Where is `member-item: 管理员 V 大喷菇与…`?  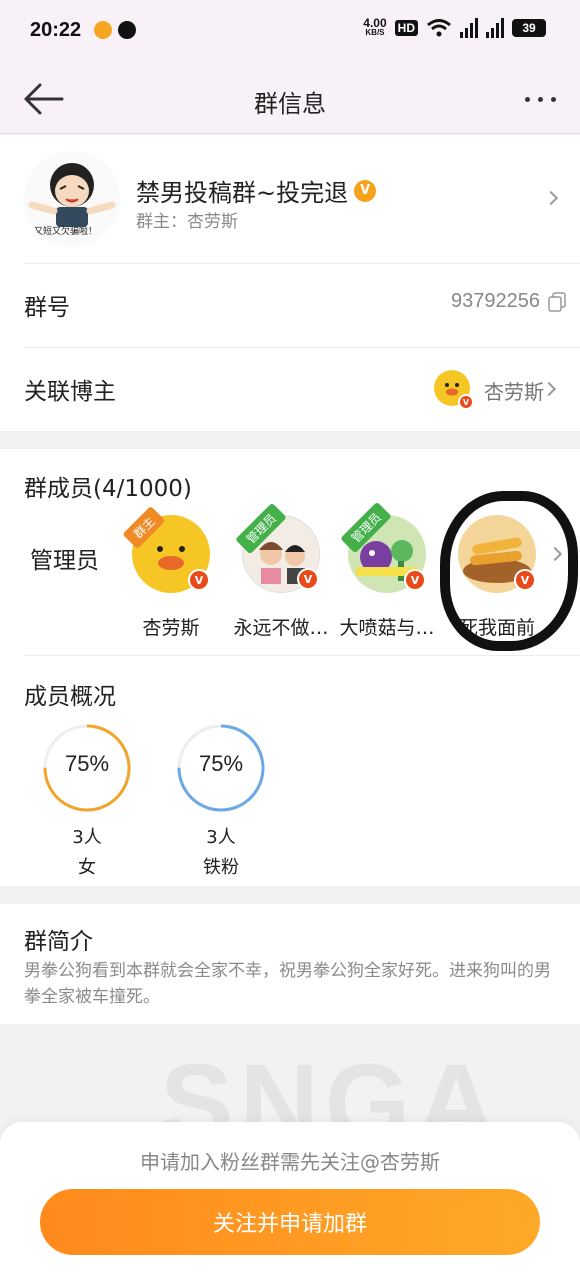
member-item: 管理员 V 大喷菇与… is located at coordinates (387, 570).